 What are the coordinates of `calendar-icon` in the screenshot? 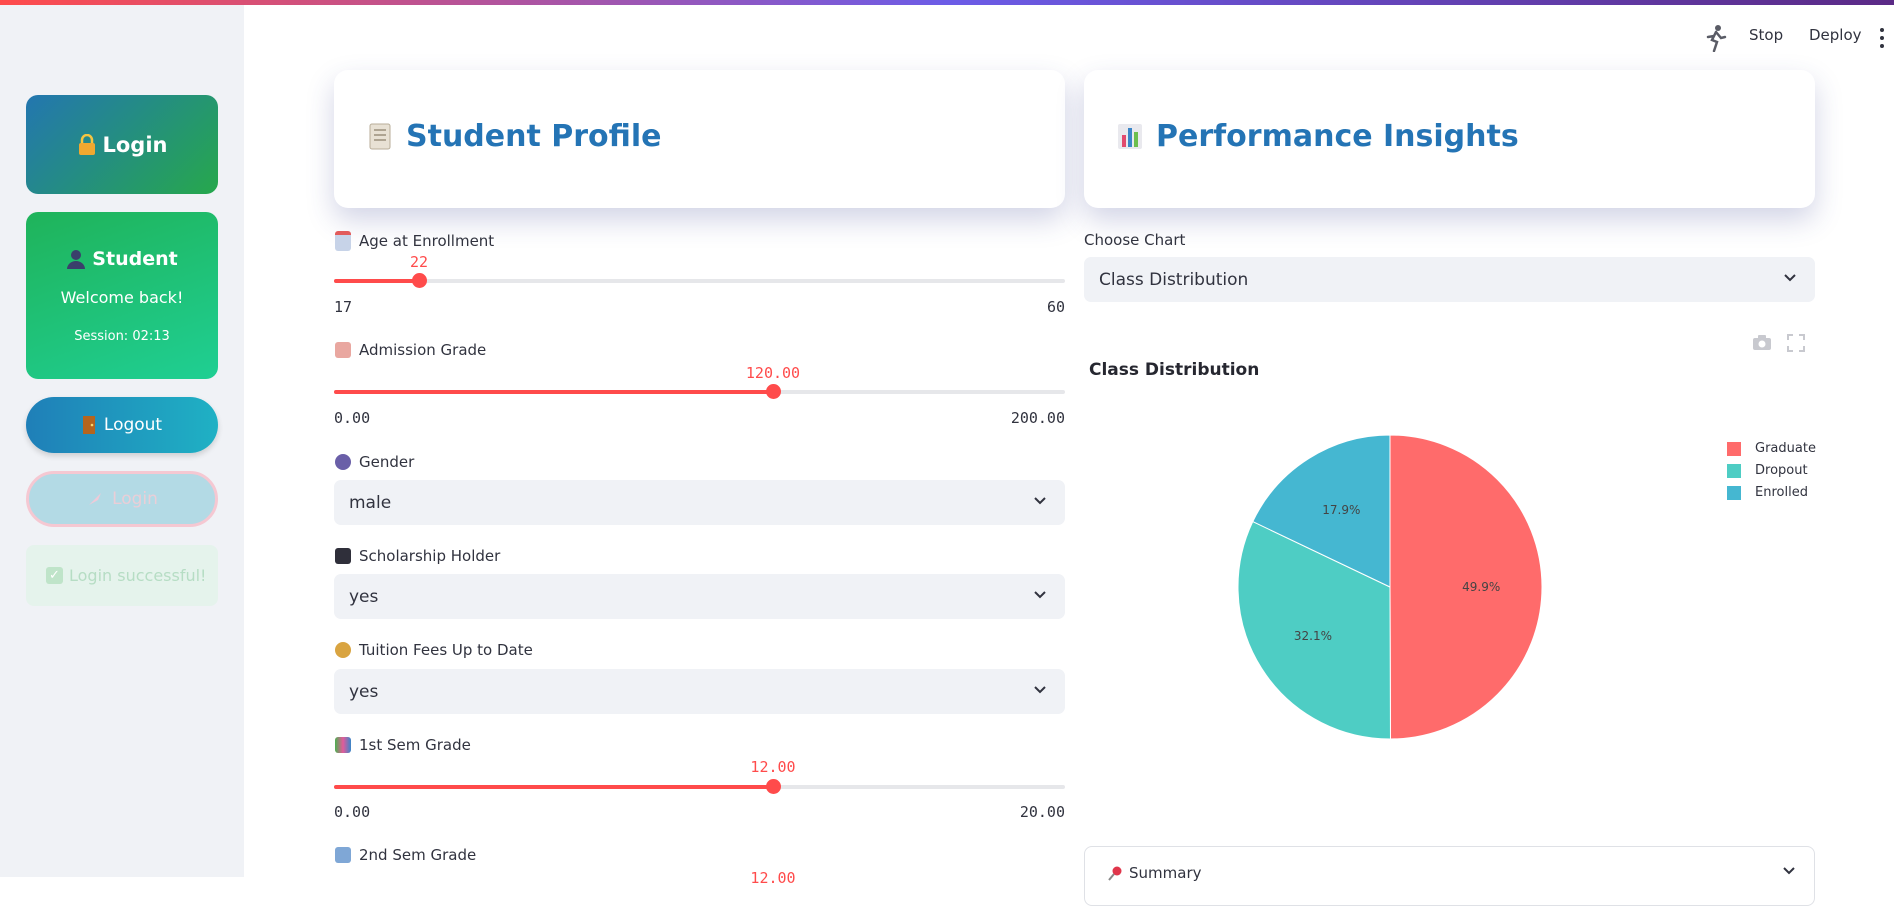 It's located at (343, 241).